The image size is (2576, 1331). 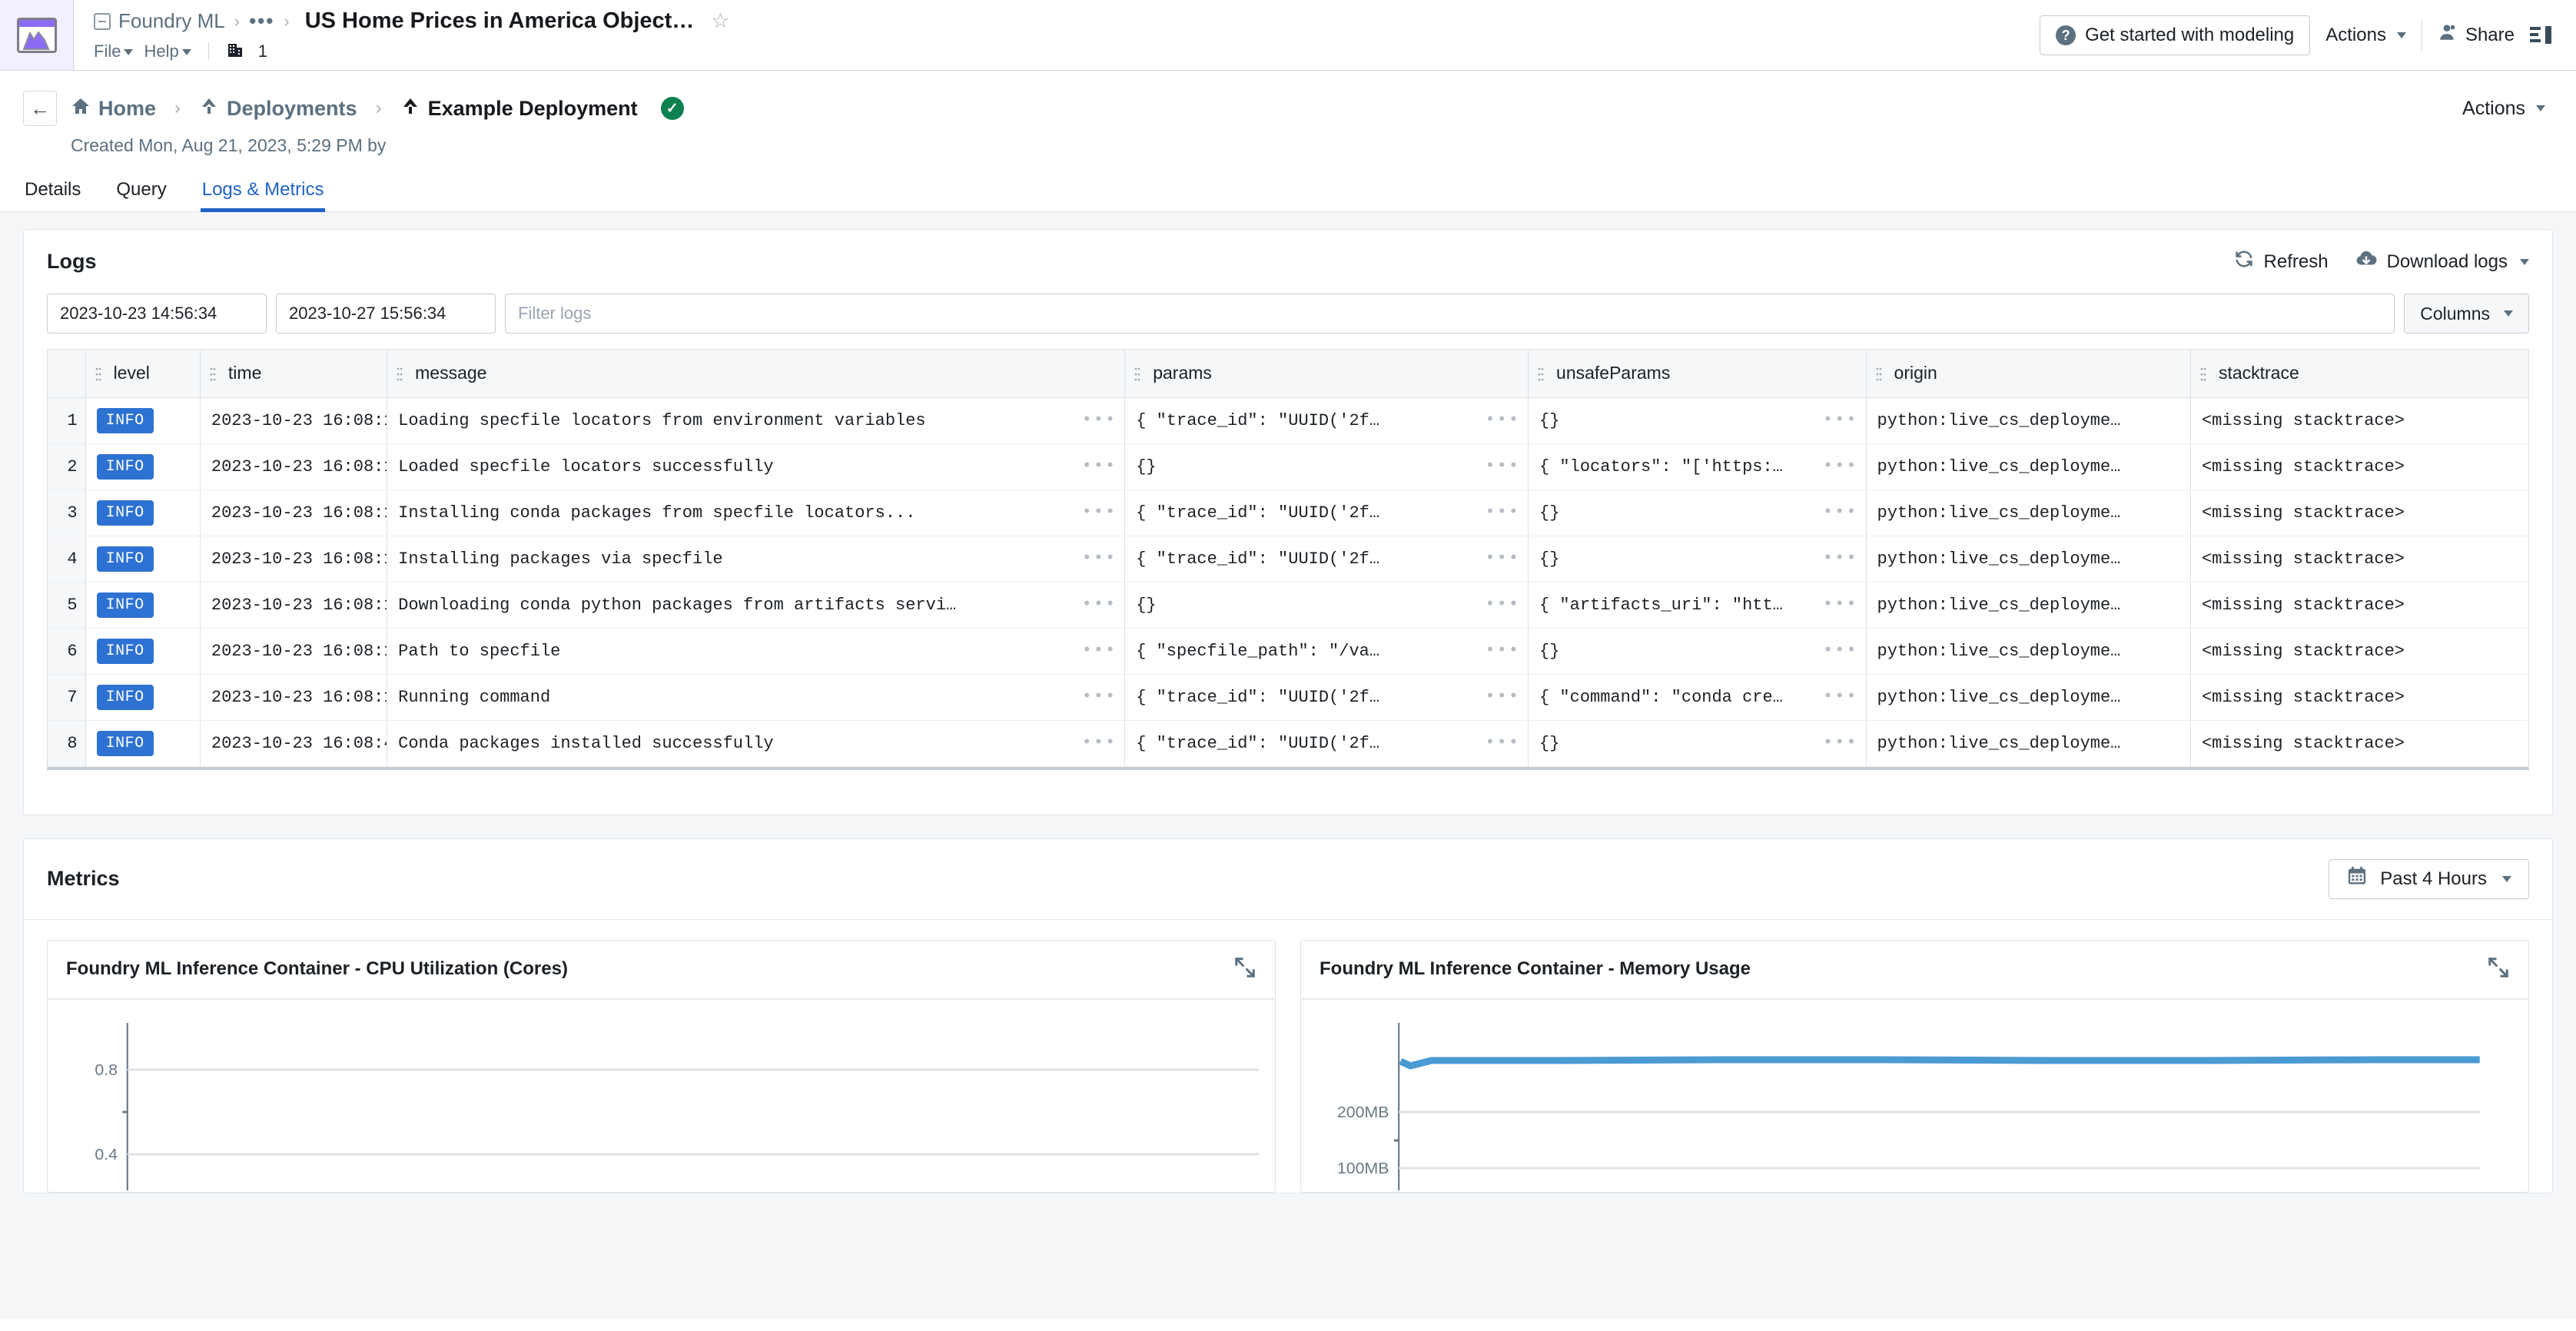 What do you see at coordinates (2541, 35) in the screenshot?
I see `side-panel-toggle-icon` at bounding box center [2541, 35].